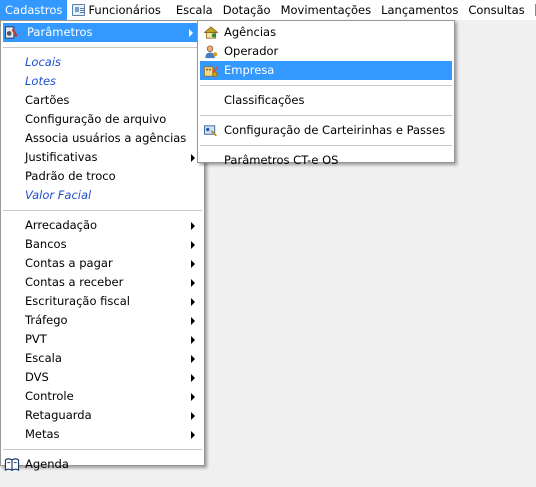 The width and height of the screenshot is (536, 487). What do you see at coordinates (102, 301) in the screenshot?
I see `menu-item-escrituracao-fiscal: Escrituração fiscal` at bounding box center [102, 301].